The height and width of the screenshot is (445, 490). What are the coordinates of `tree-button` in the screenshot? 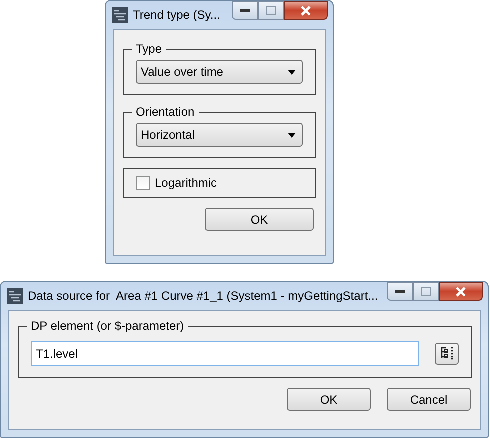 It's located at (447, 353).